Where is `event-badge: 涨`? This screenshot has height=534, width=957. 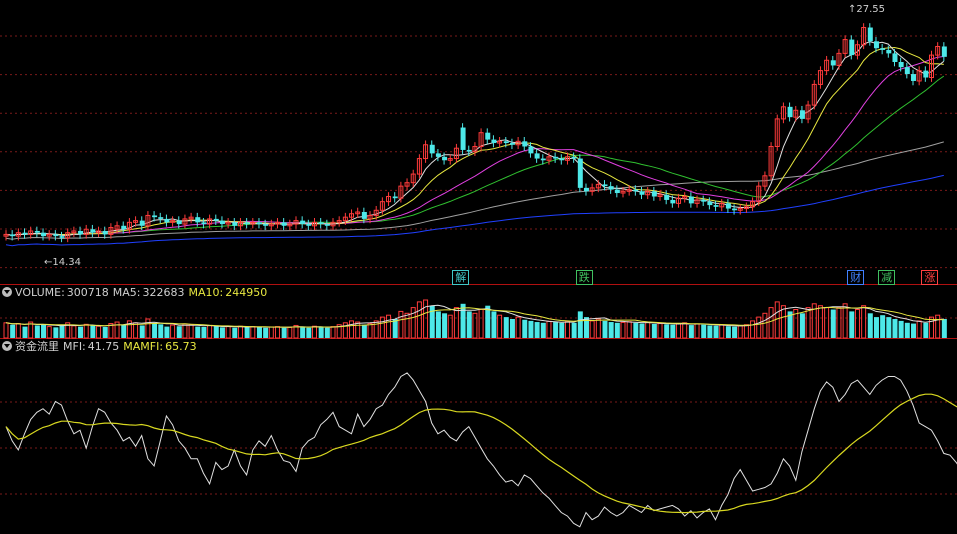
event-badge: 涨 is located at coordinates (930, 277).